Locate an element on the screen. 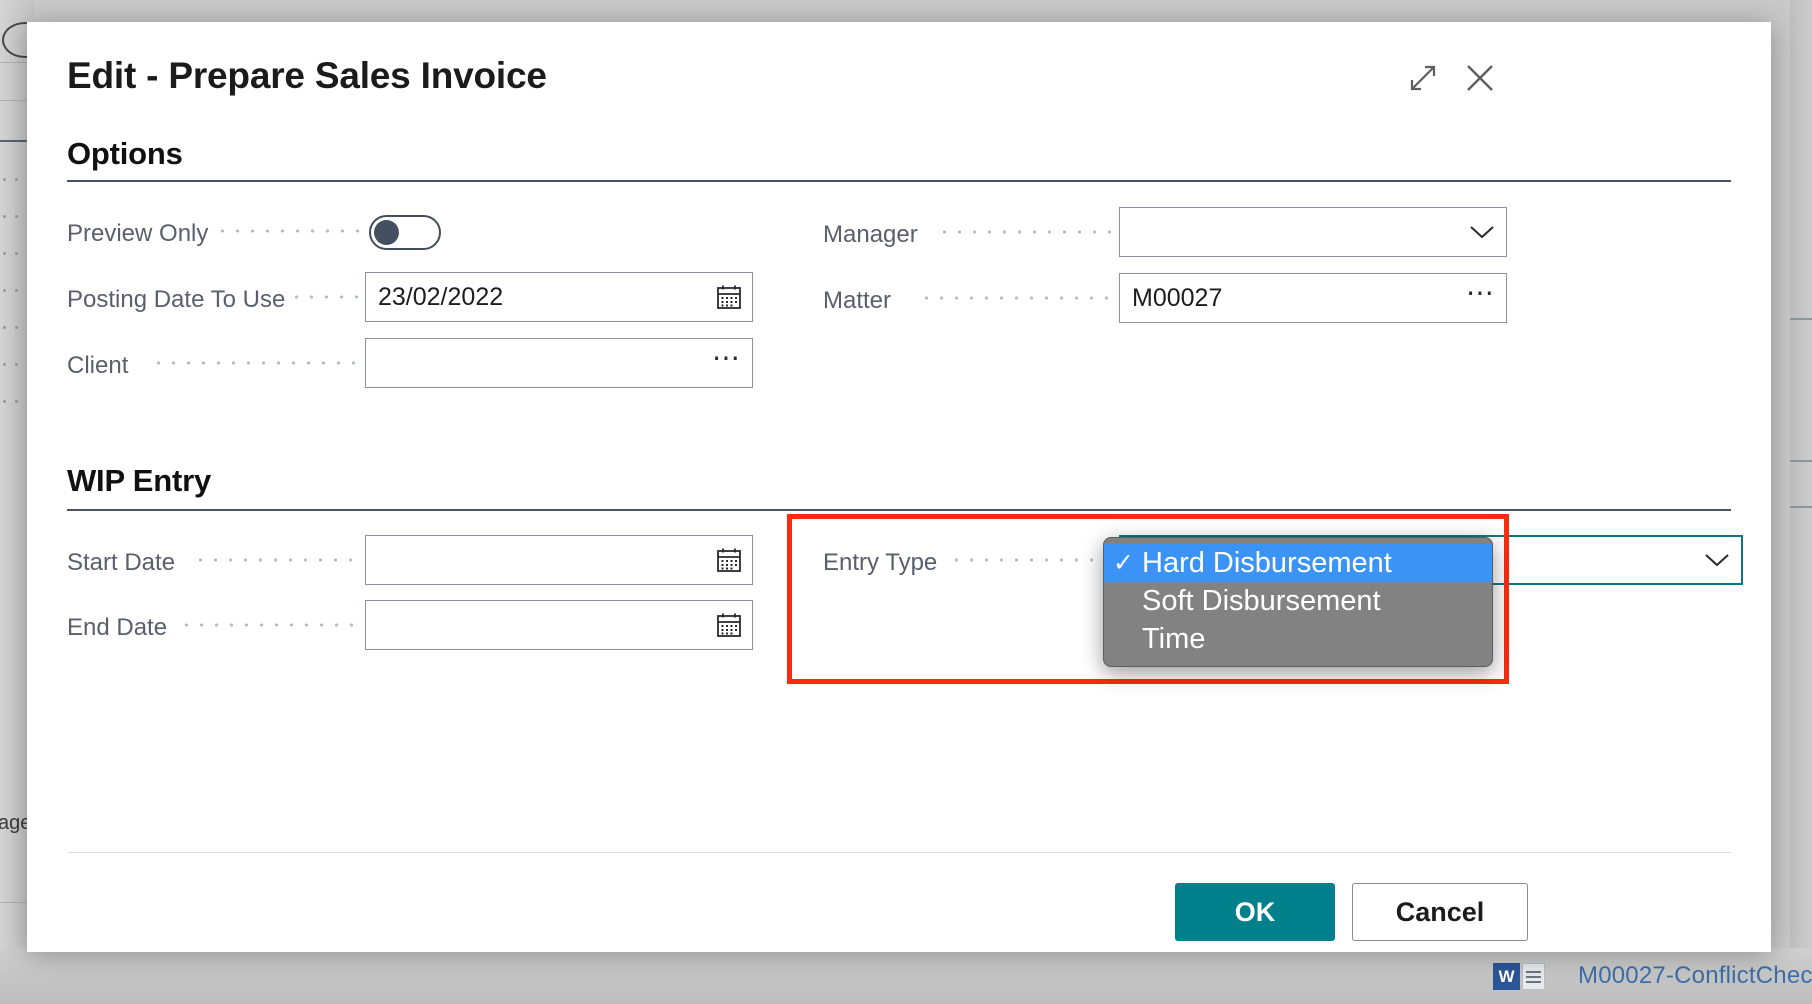 The height and width of the screenshot is (1004, 1812). preview-only-toggle is located at coordinates (405, 232).